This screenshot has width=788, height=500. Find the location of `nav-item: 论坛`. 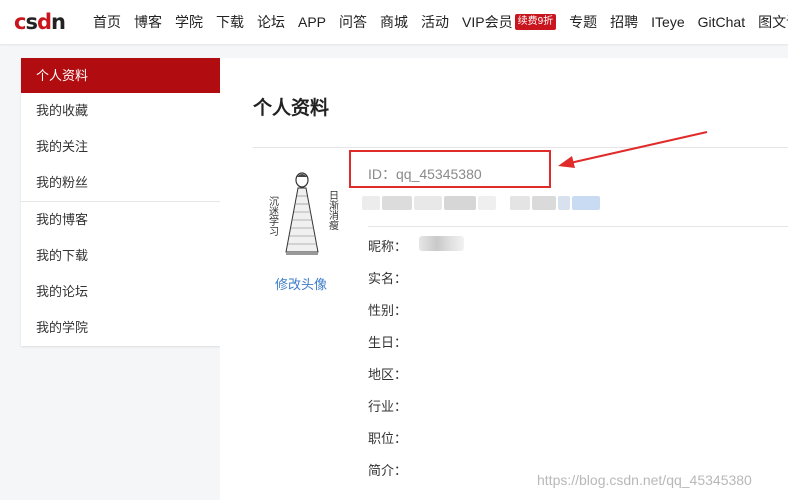

nav-item: 论坛 is located at coordinates (271, 22).